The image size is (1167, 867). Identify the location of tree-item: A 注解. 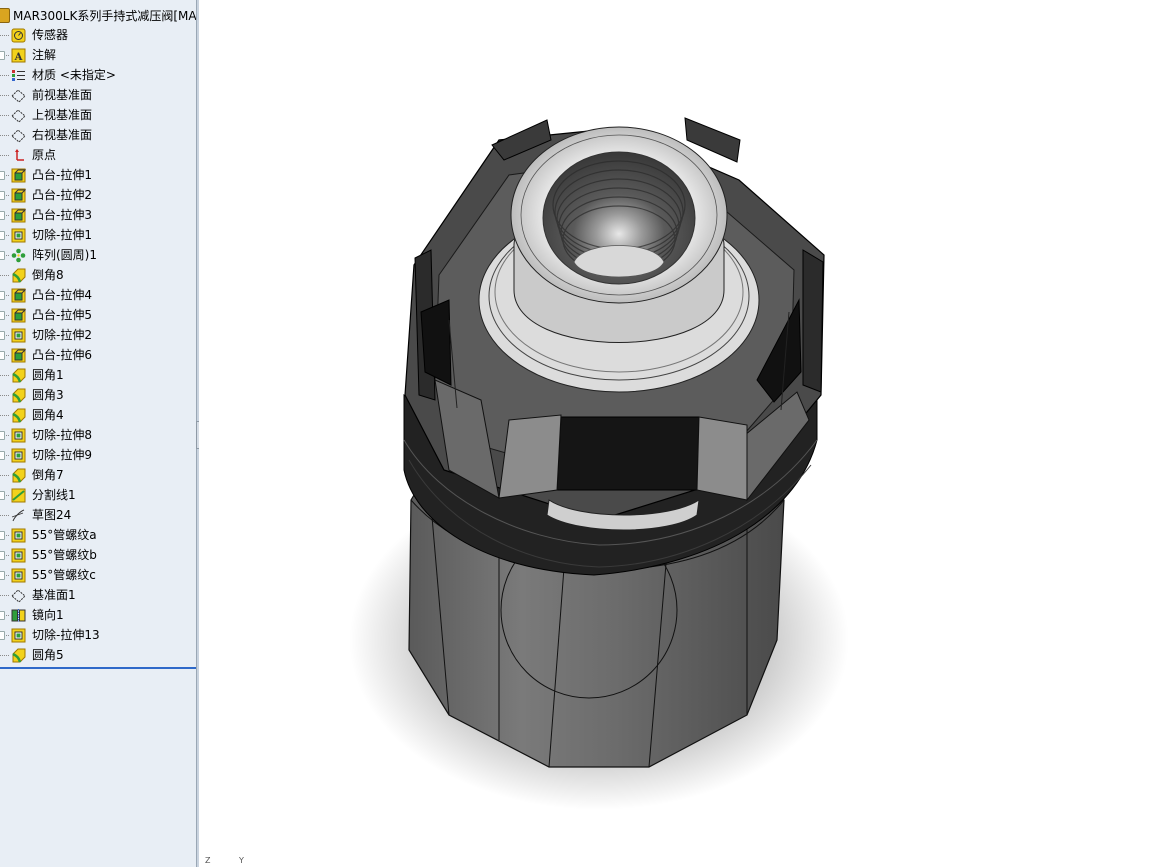
(98, 55).